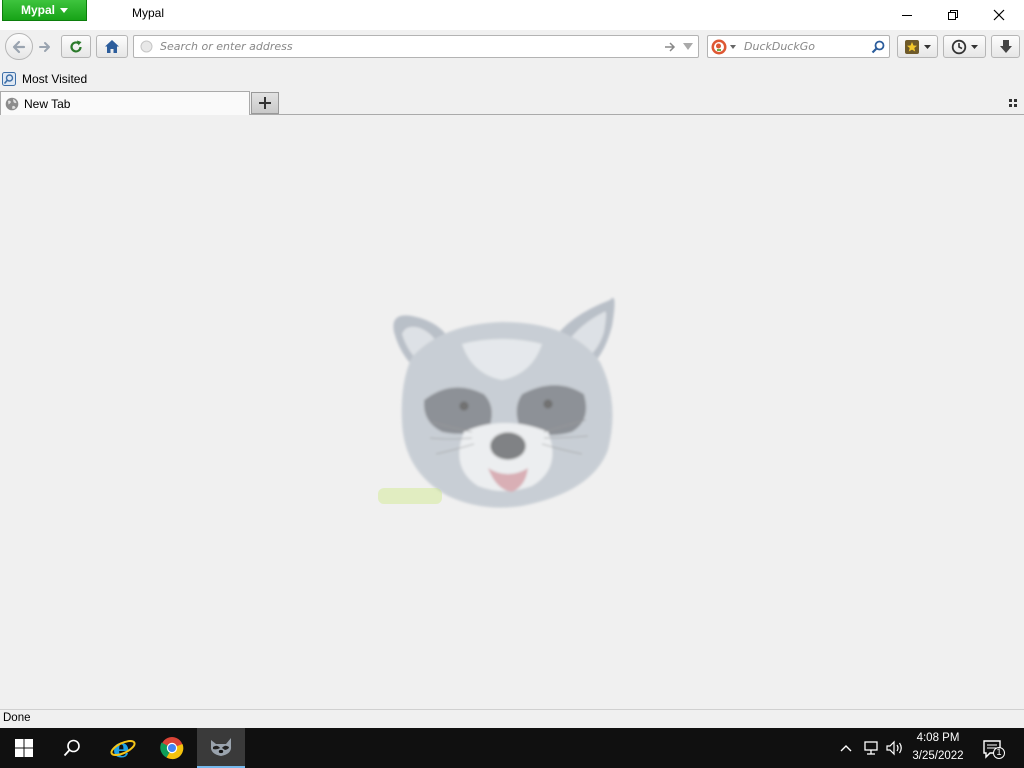 The height and width of the screenshot is (768, 1024). I want to click on status-text: Done, so click(17, 718).